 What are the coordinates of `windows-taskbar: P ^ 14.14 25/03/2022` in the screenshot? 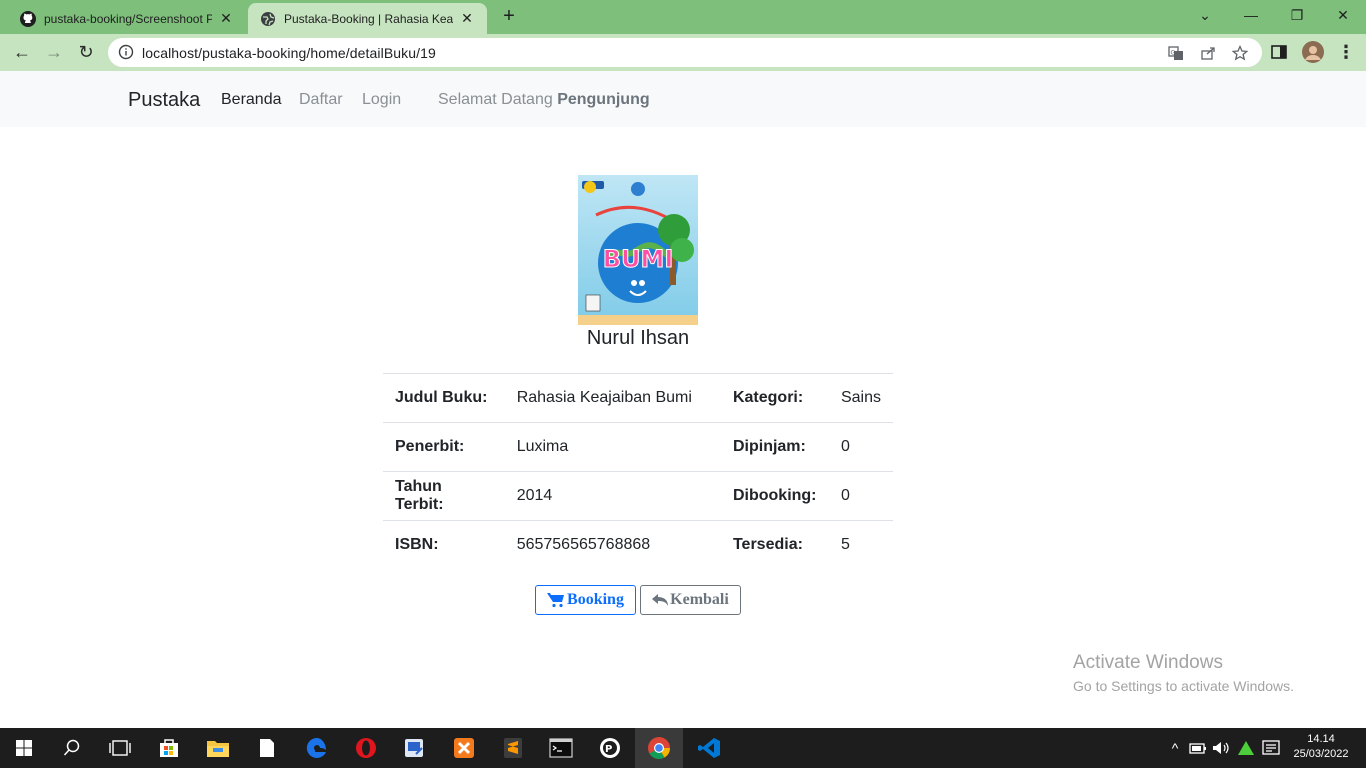 It's located at (683, 748).